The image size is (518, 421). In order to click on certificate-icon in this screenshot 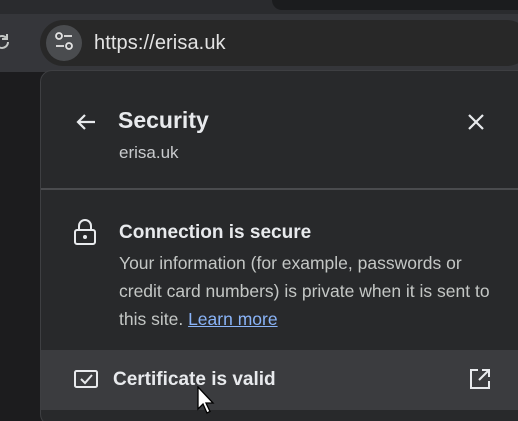, I will do `click(86, 379)`.